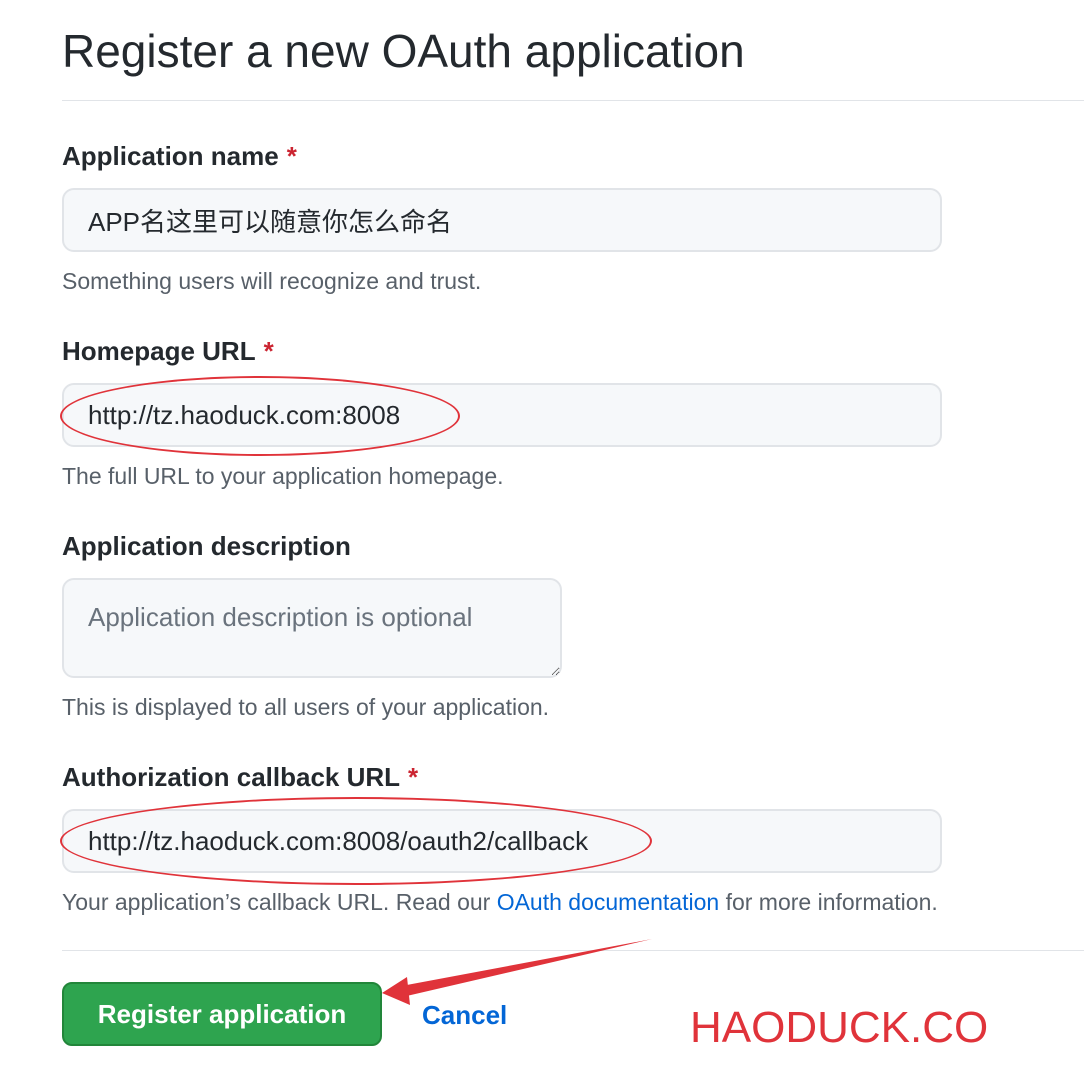 The height and width of the screenshot is (1087, 1084). What do you see at coordinates (206, 546) in the screenshot?
I see `description-label: Application description` at bounding box center [206, 546].